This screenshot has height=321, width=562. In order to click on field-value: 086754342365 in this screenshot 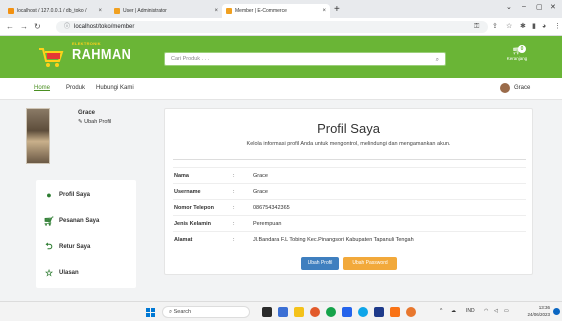, I will do `click(271, 208)`.